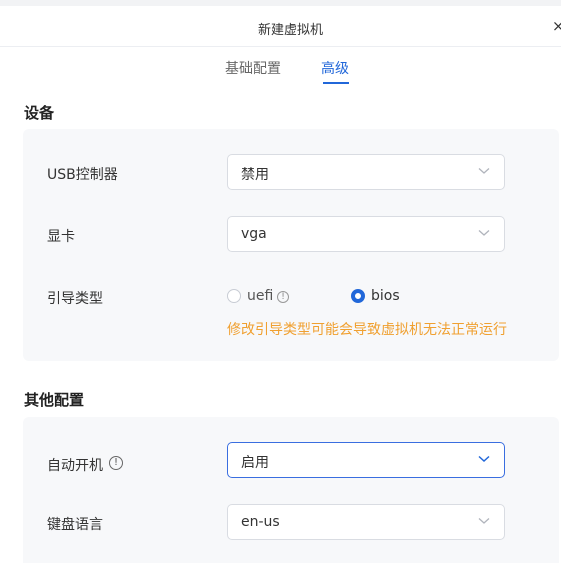 Image resolution: width=561 pixels, height=563 pixels. Describe the element at coordinates (253, 68) in the screenshot. I see `tab-basic-config: 基础配置` at that location.